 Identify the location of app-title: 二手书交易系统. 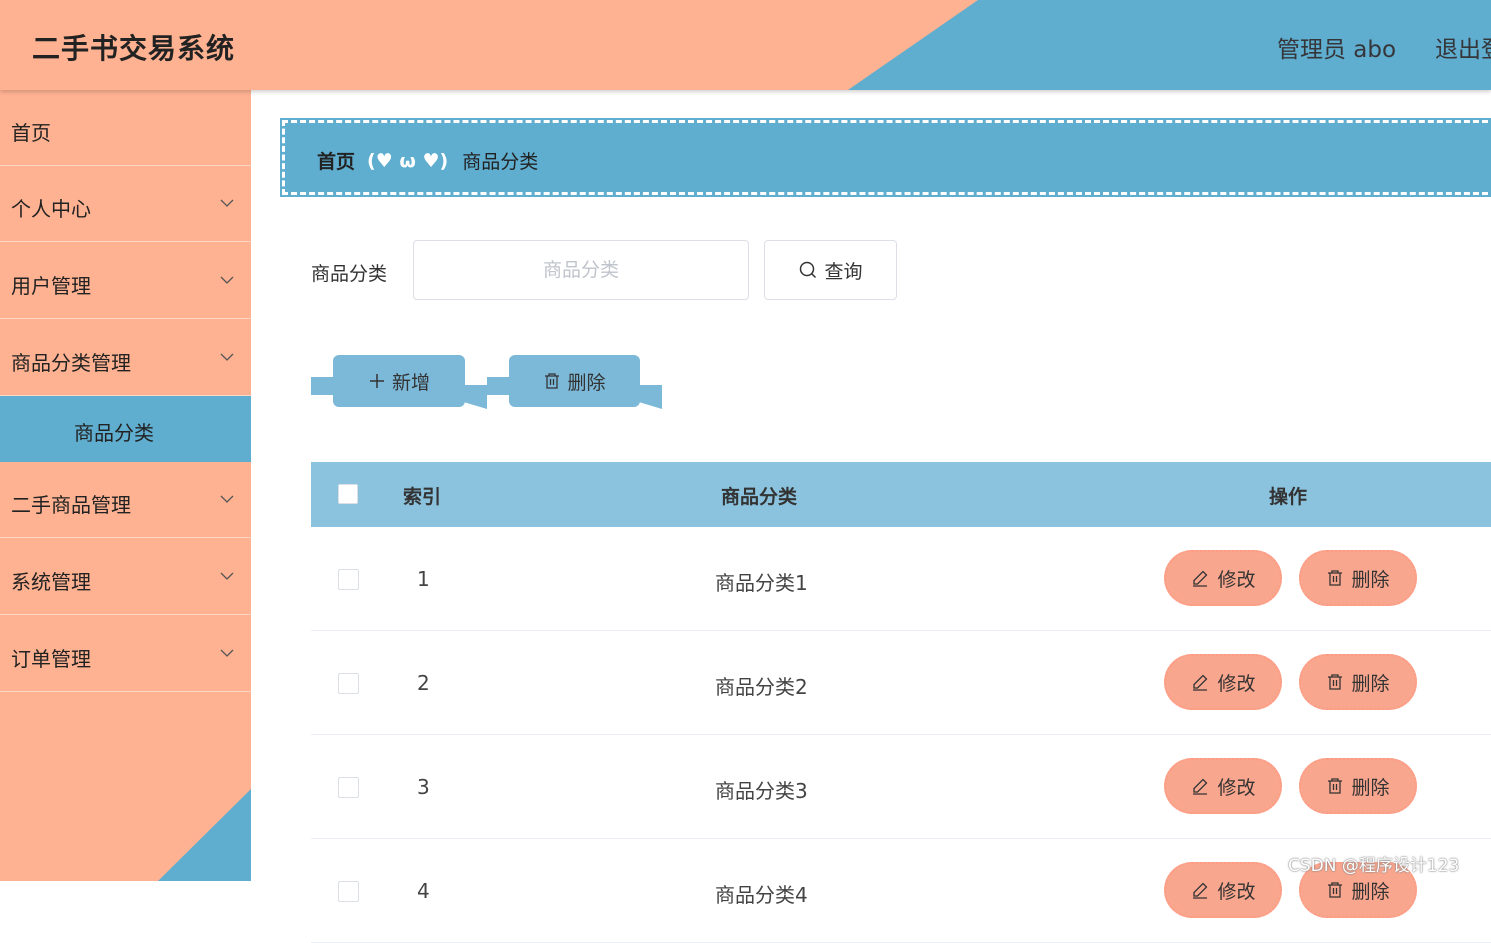
(134, 48).